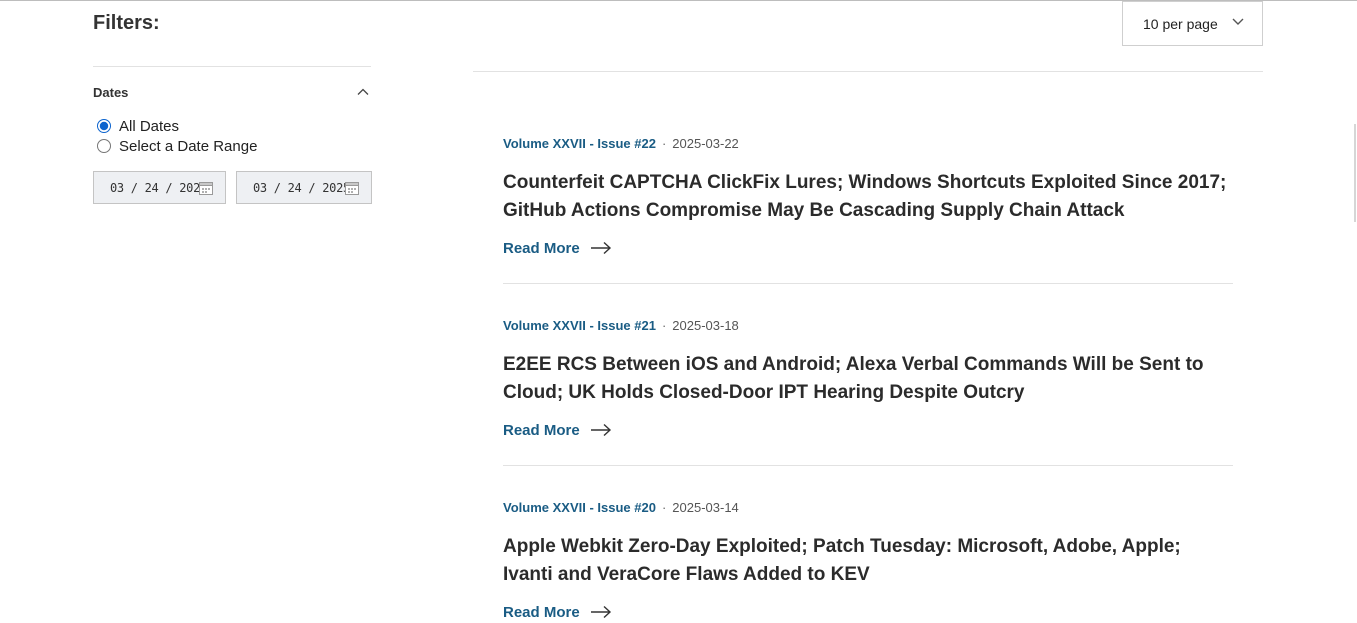 This screenshot has height=623, width=1357. I want to click on radio-all-dates: All Dates, so click(138, 126).